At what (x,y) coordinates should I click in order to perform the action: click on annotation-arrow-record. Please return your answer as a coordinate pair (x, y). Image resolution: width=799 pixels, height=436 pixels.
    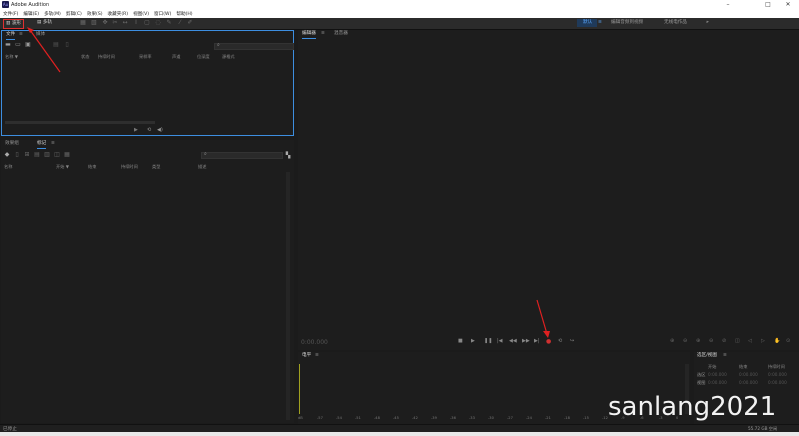
    Looking at the image, I should click on (542, 317).